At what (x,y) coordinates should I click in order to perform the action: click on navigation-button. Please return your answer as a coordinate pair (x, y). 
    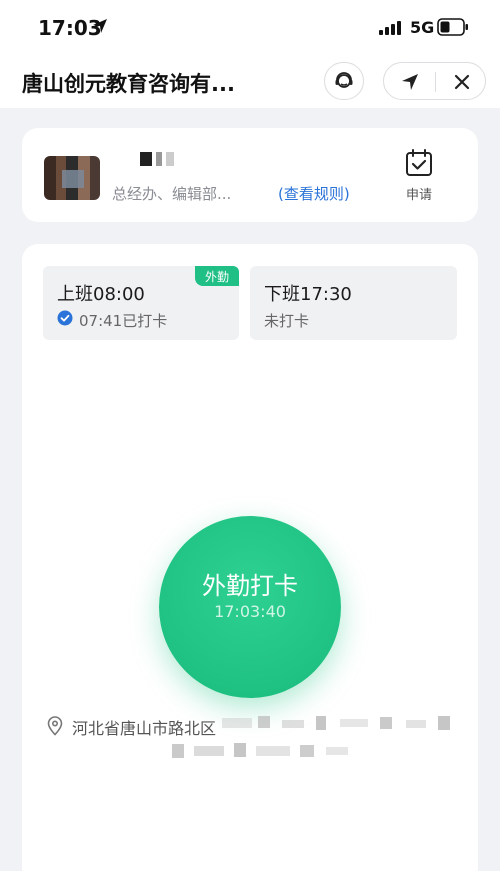
    Looking at the image, I should click on (409, 82).